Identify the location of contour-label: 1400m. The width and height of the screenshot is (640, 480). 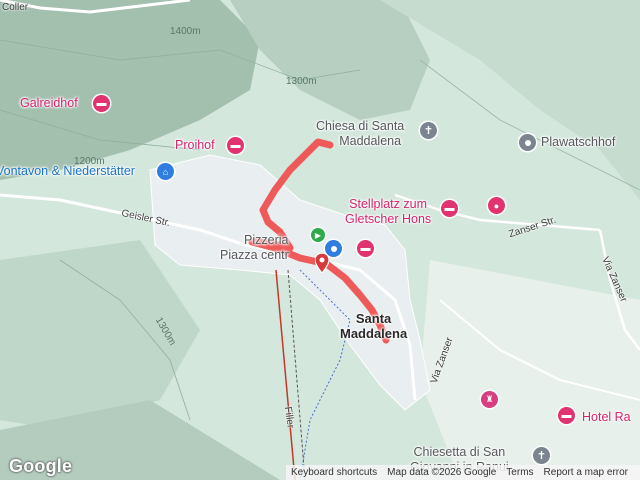
(185, 31).